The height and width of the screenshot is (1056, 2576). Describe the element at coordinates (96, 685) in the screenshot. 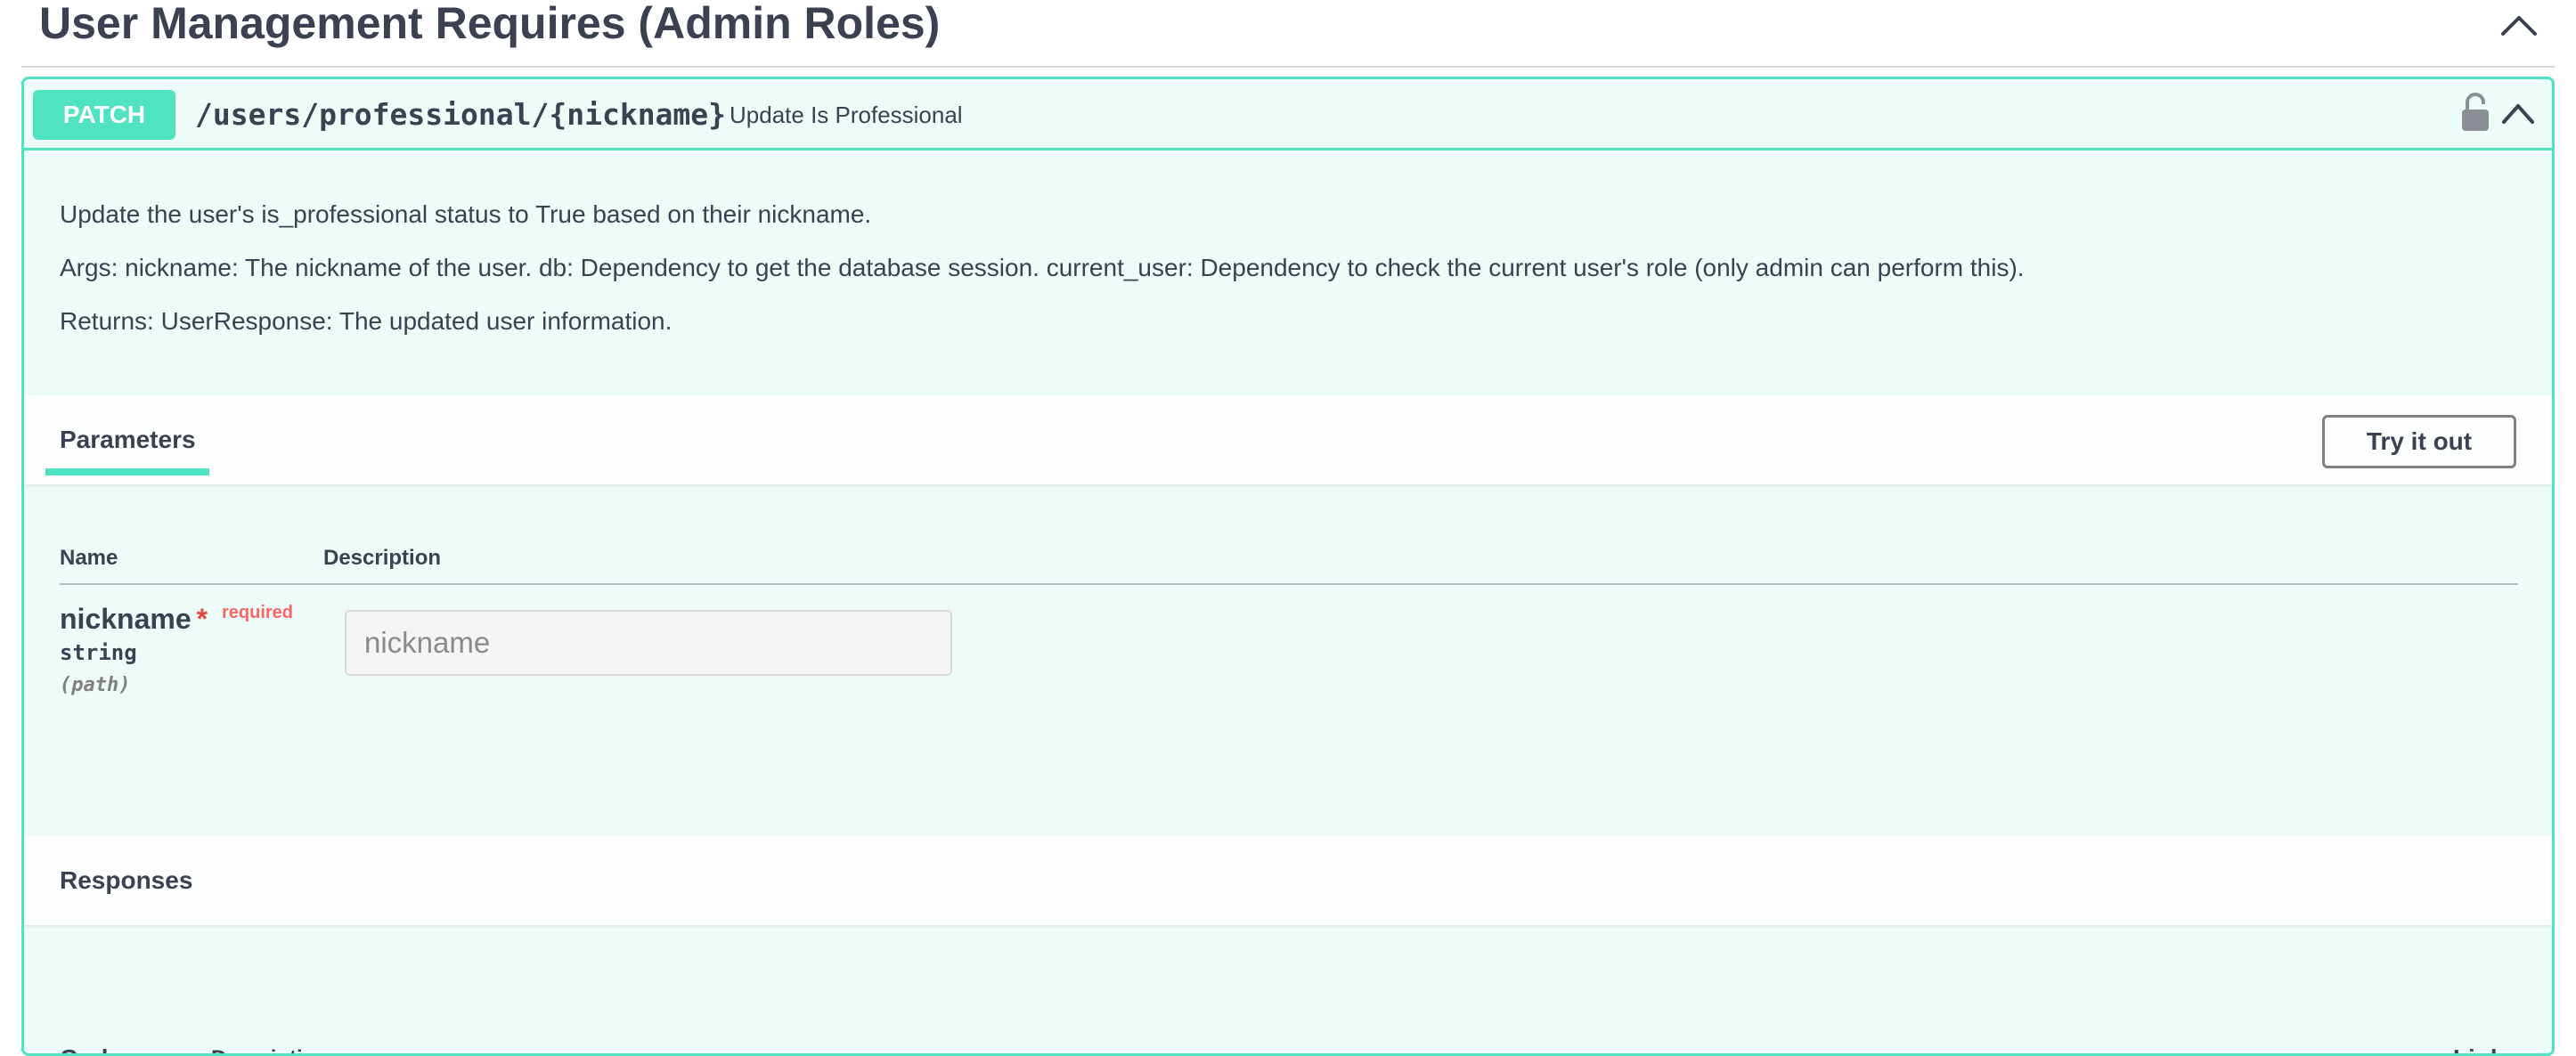

I see `parameter-location: (path)` at that location.